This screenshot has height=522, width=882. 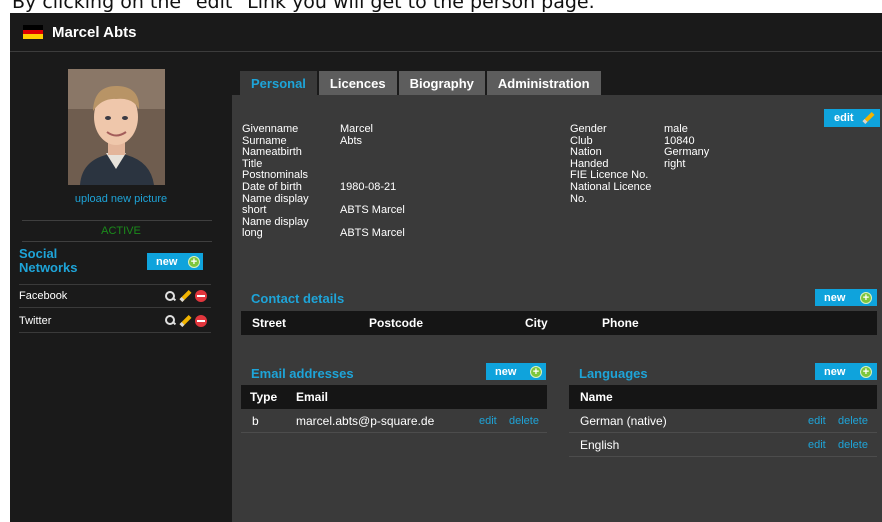 I want to click on column-header-postcode: Postcode, so click(x=396, y=323).